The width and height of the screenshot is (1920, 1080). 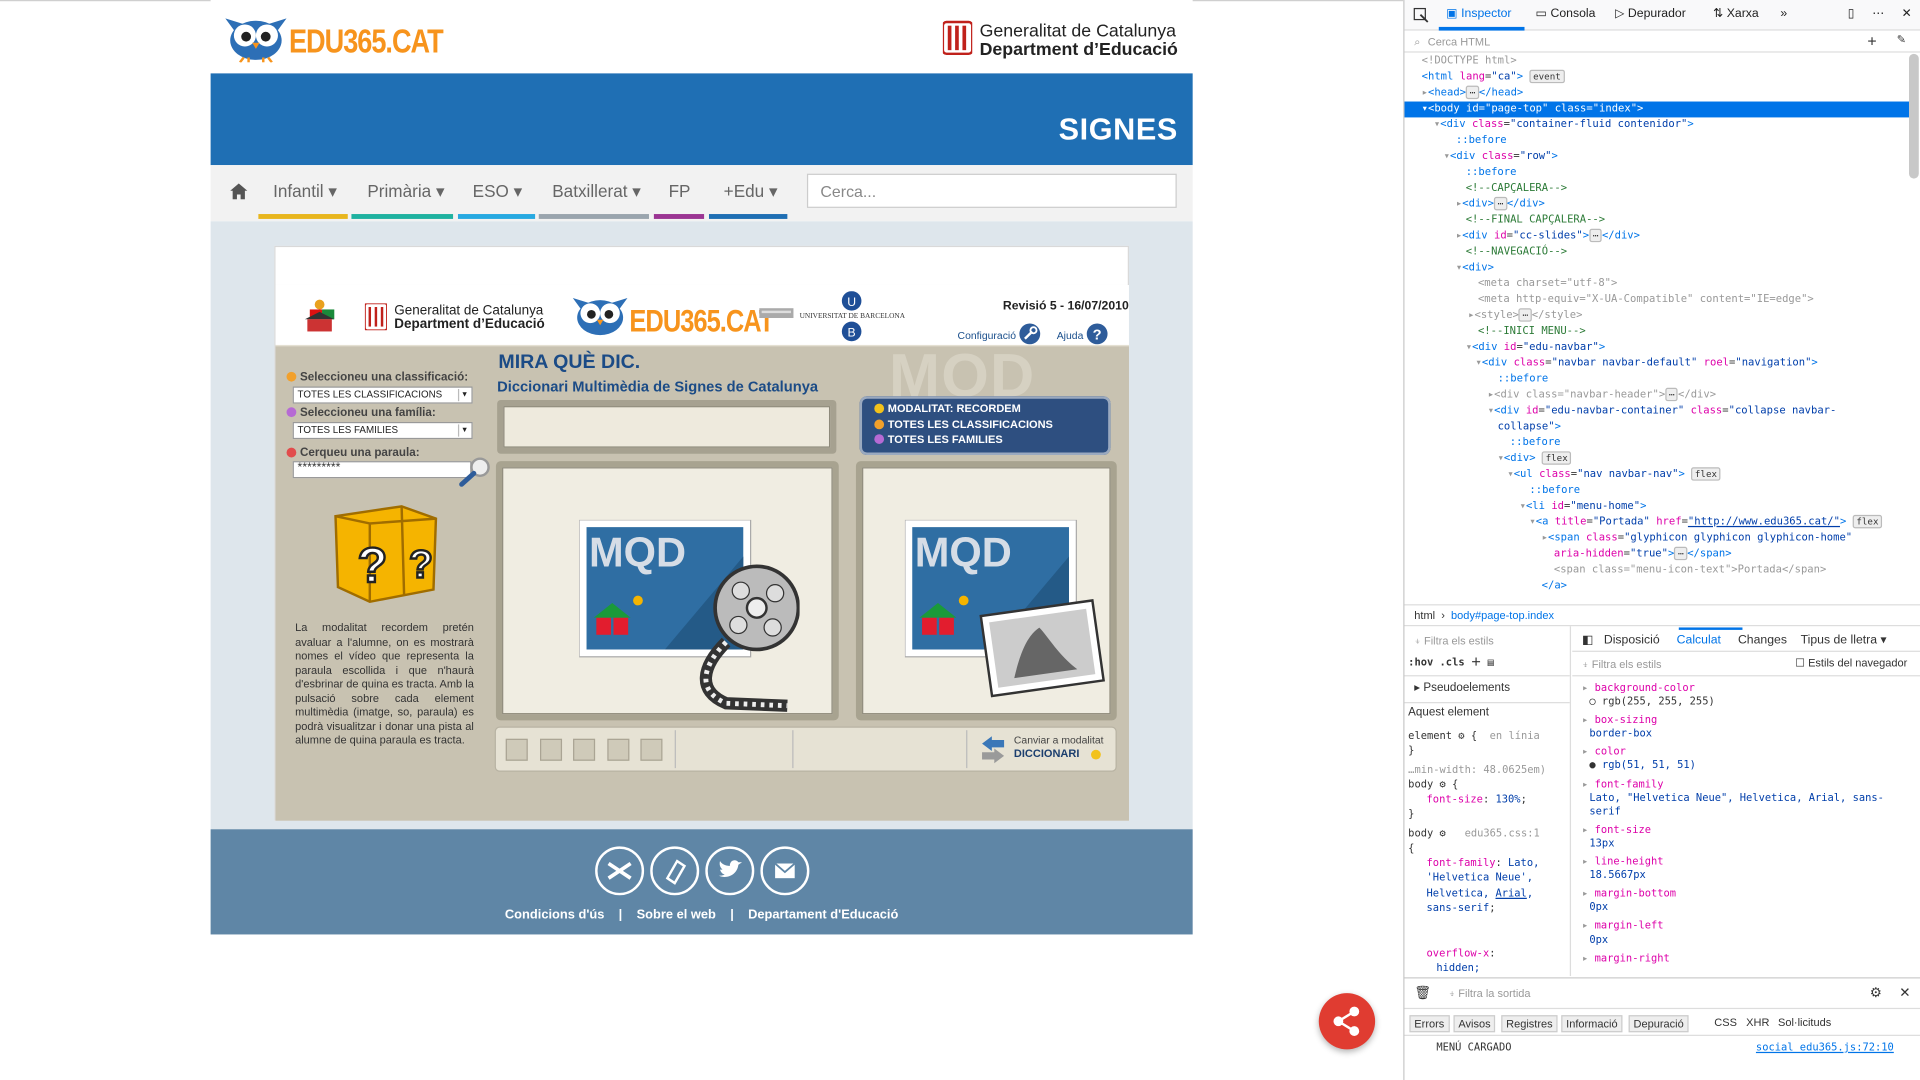 I want to click on picker-icon, so click(x=1421, y=15).